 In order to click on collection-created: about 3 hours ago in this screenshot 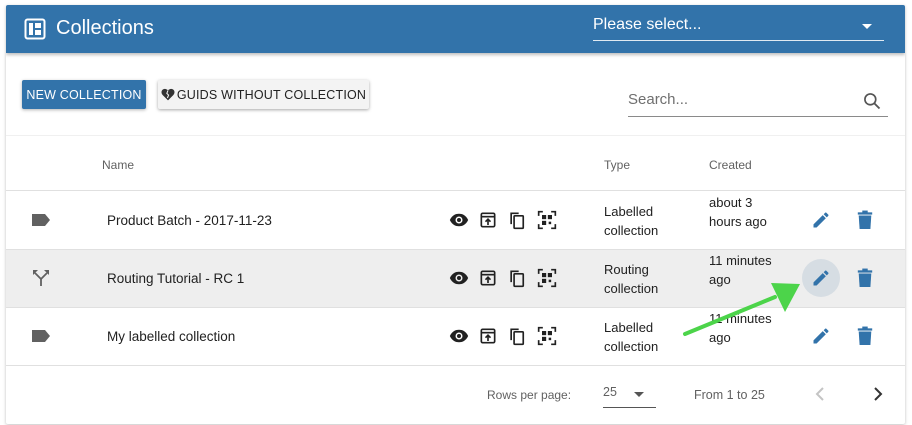, I will do `click(738, 212)`.